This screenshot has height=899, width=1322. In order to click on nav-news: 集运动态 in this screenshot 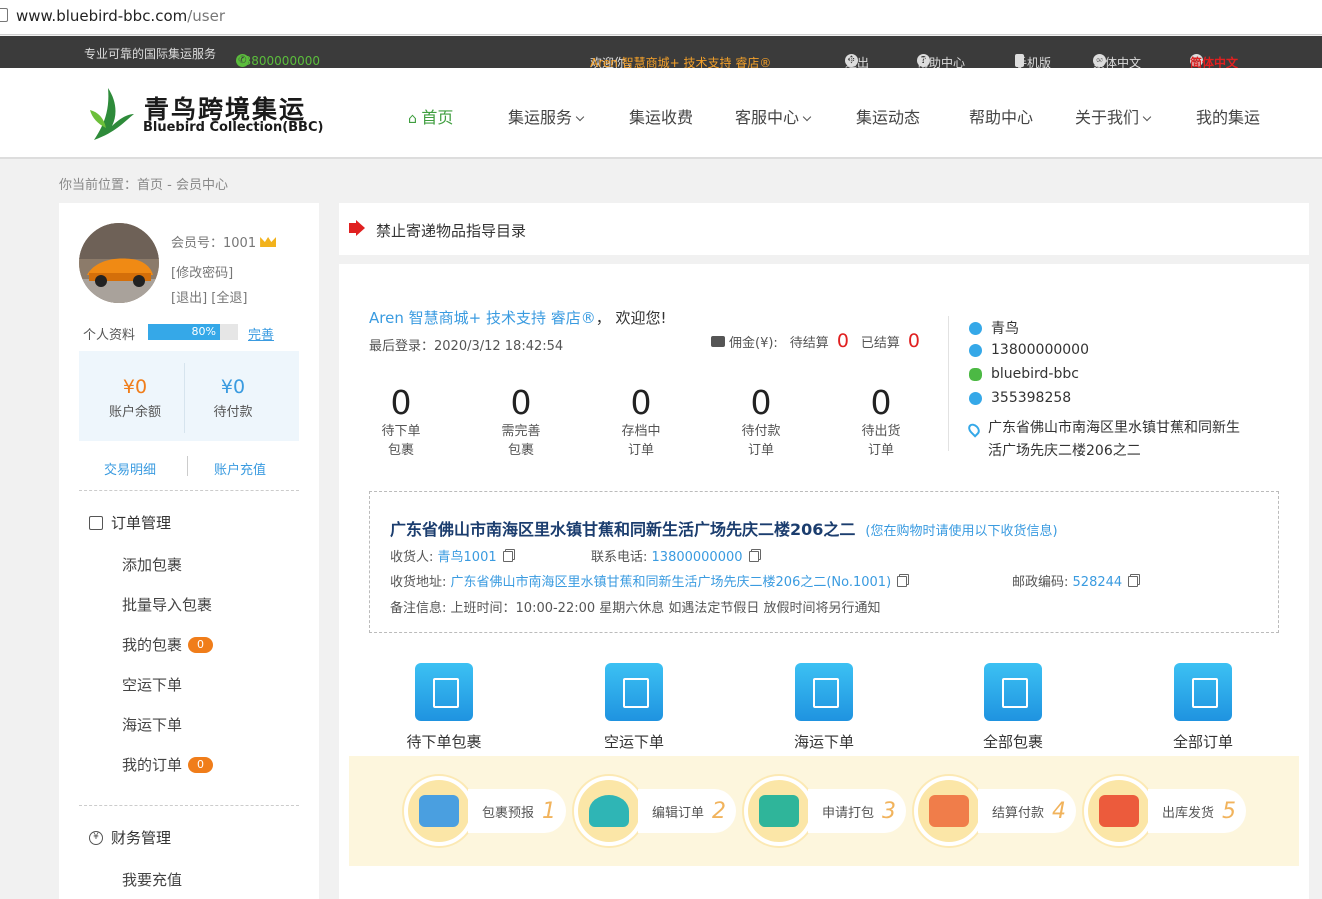, I will do `click(888, 116)`.